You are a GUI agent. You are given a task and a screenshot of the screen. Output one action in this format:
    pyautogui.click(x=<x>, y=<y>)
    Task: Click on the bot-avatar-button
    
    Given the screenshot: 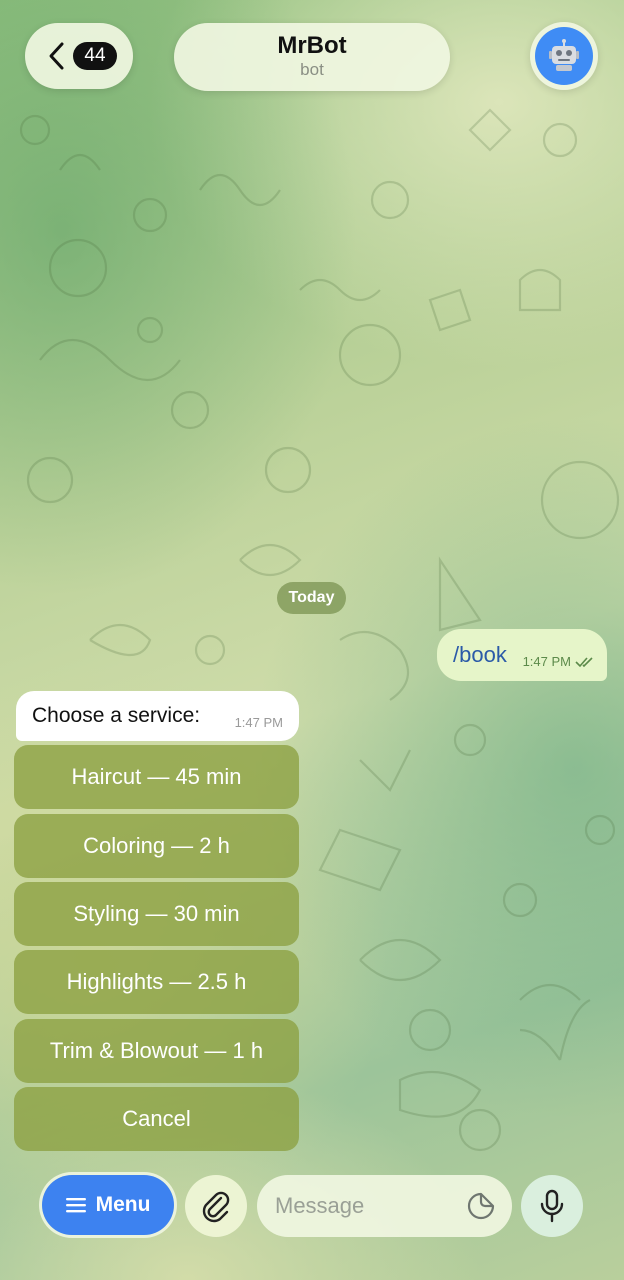 What is the action you would take?
    pyautogui.click(x=564, y=56)
    